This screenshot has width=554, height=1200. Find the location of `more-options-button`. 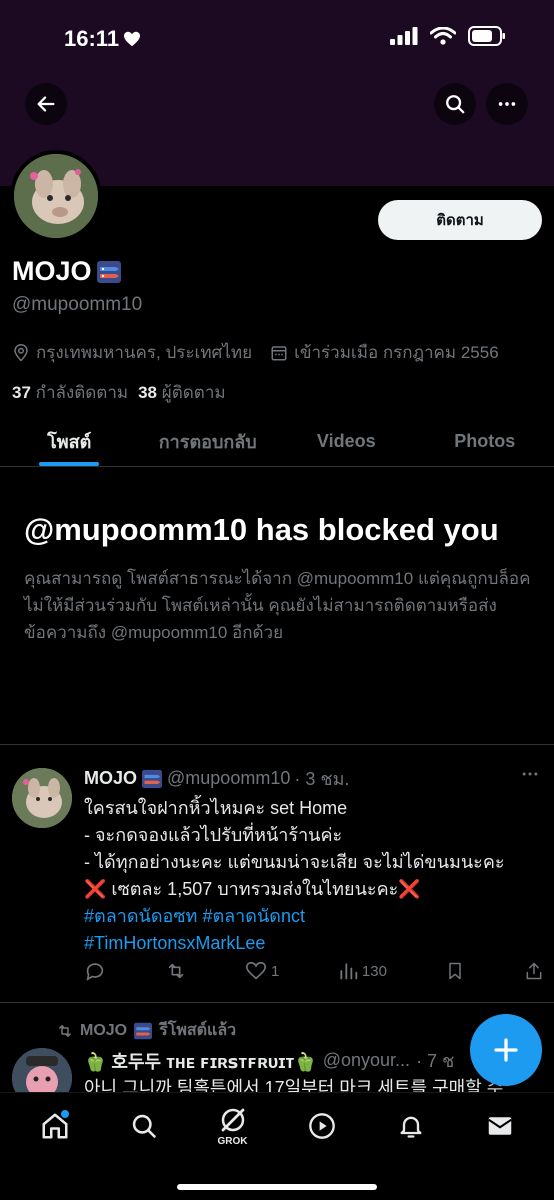

more-options-button is located at coordinates (507, 104).